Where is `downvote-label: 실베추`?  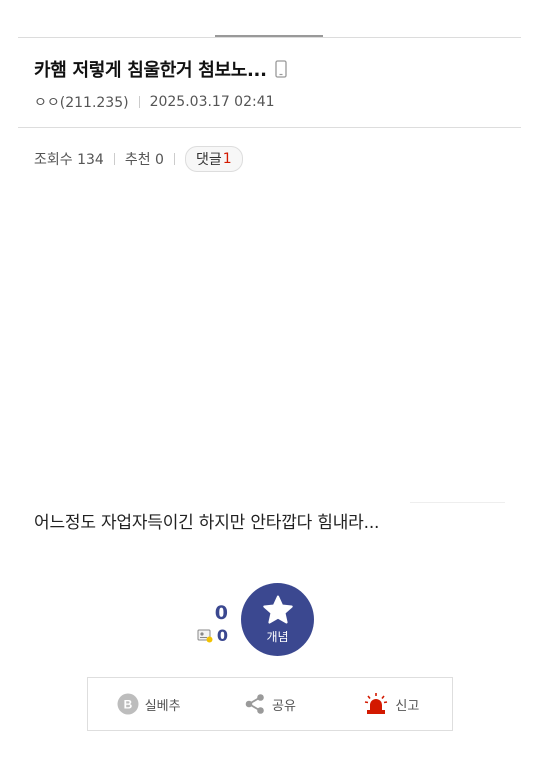
downvote-label: 실베추 is located at coordinates (162, 706).